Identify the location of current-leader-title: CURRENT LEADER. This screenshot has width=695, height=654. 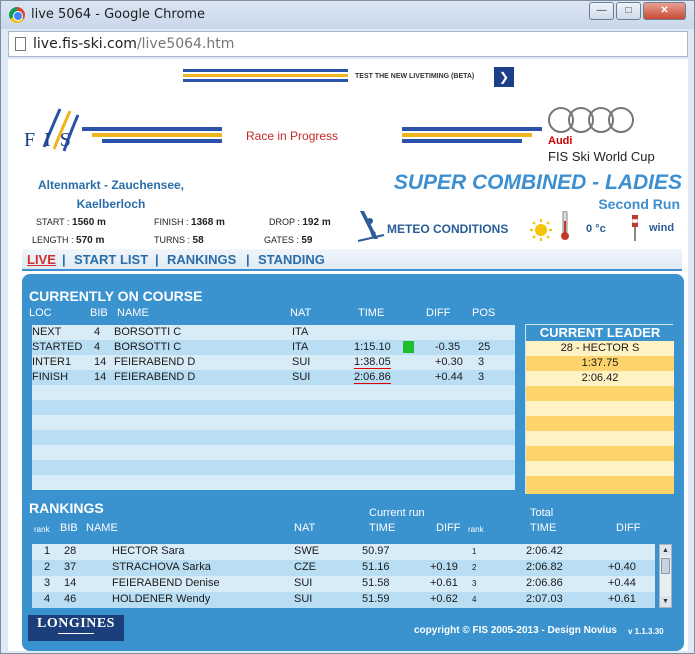
(600, 333).